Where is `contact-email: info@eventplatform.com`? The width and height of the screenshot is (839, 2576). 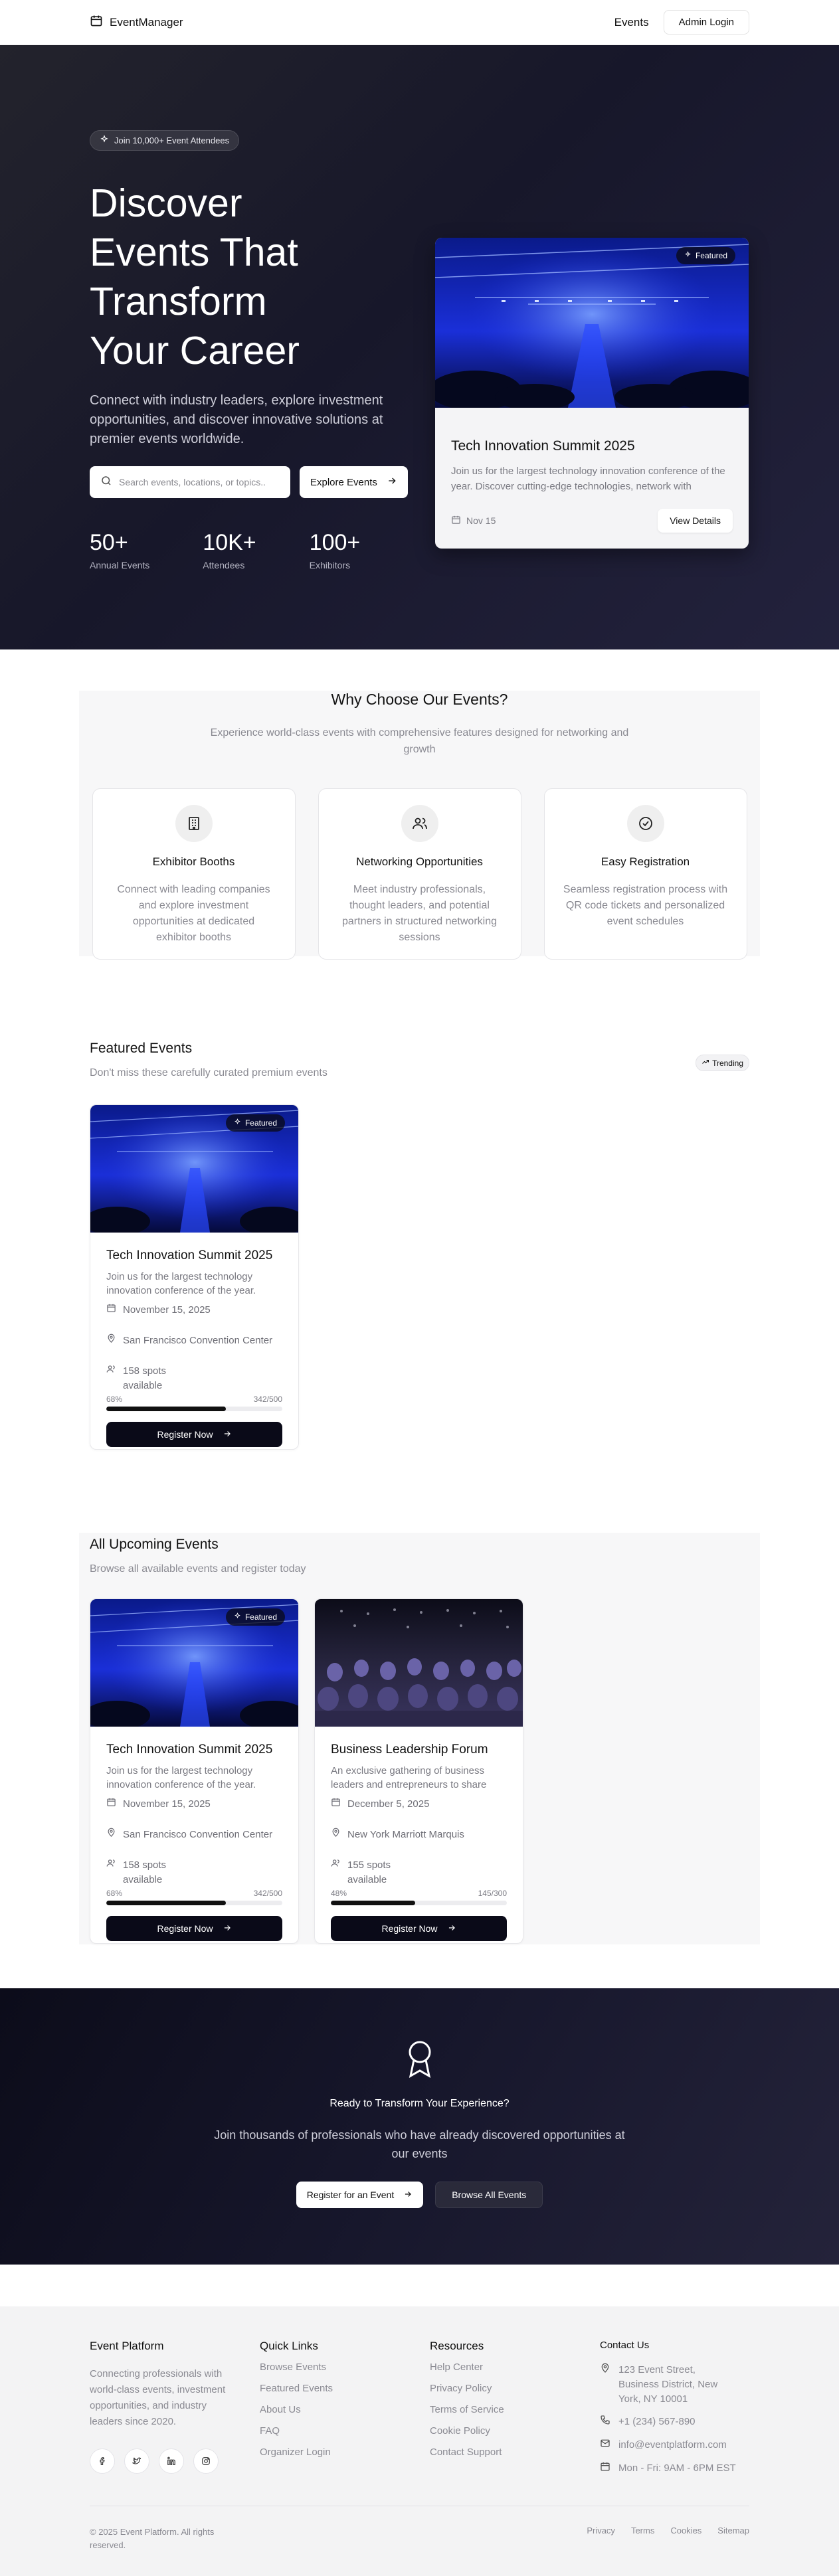 contact-email: info@eventplatform.com is located at coordinates (669, 2445).